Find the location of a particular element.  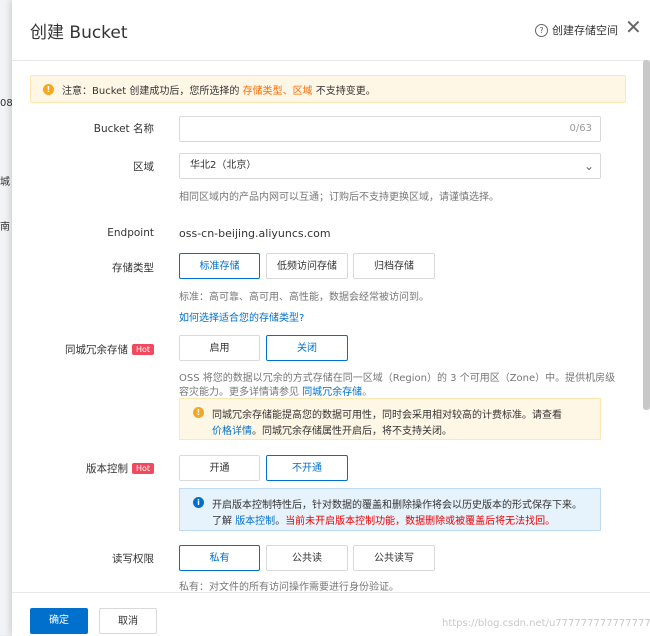

acl-option-public-read-write: 公共读写 is located at coordinates (394, 558).